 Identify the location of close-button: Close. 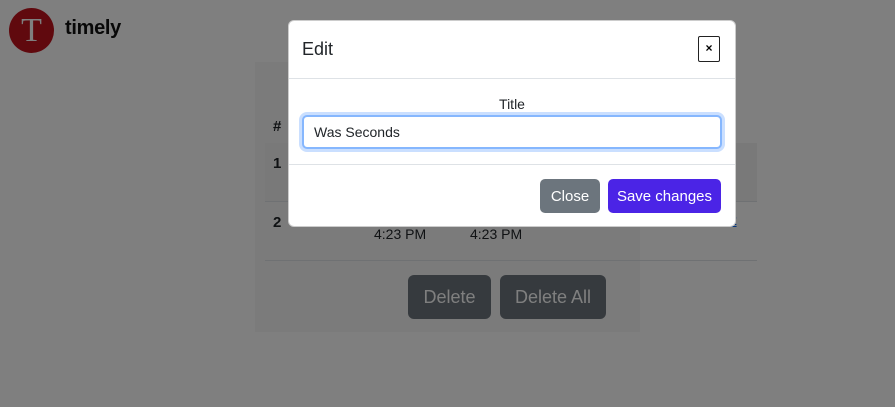
(570, 196).